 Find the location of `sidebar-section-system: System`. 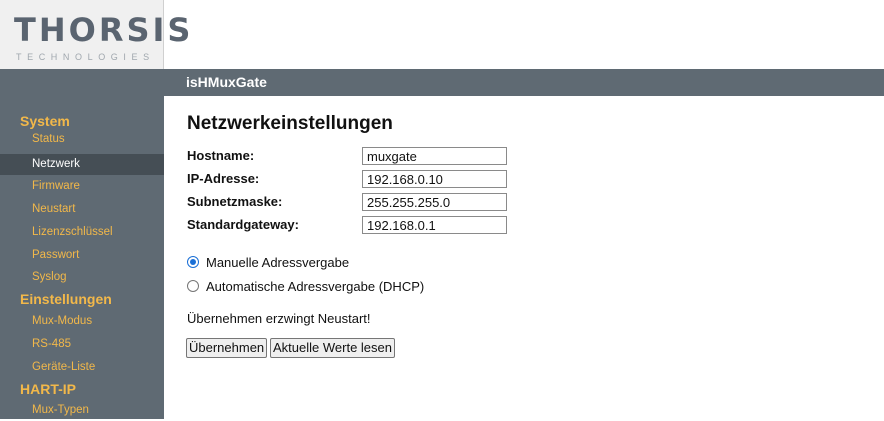

sidebar-section-system: System is located at coordinates (45, 121).